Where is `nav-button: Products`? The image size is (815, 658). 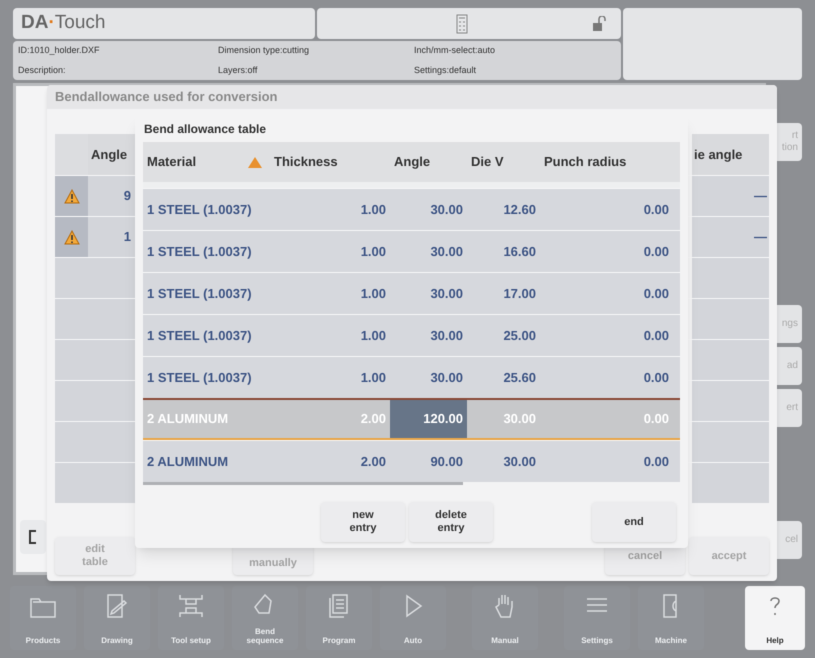
nav-button: Products is located at coordinates (43, 618).